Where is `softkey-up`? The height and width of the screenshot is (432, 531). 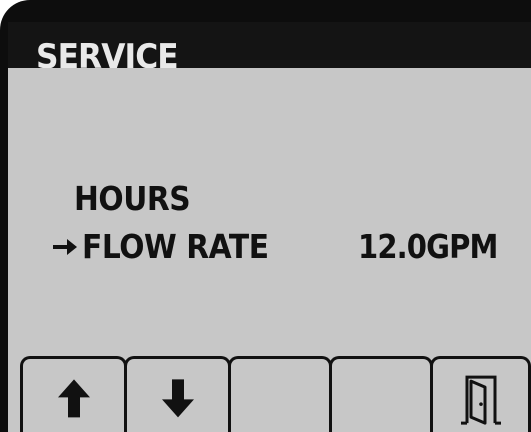 softkey-up is located at coordinates (73, 394).